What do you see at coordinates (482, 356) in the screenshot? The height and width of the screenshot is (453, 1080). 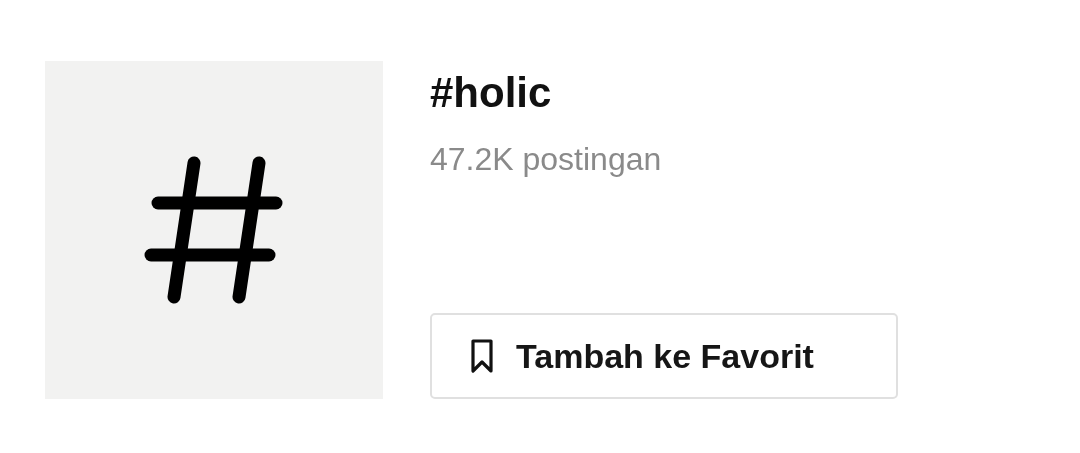 I see `bookmark-icon` at bounding box center [482, 356].